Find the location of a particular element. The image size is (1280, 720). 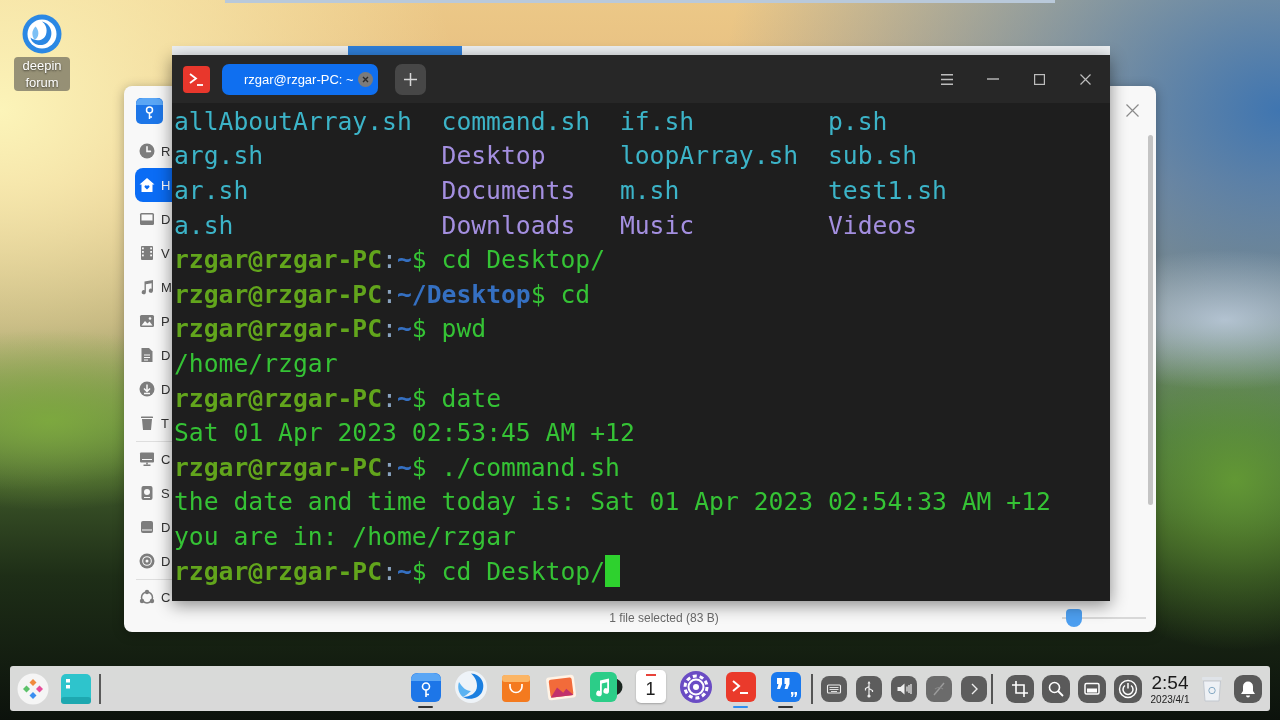

folder-name: Videos is located at coordinates (872, 225).